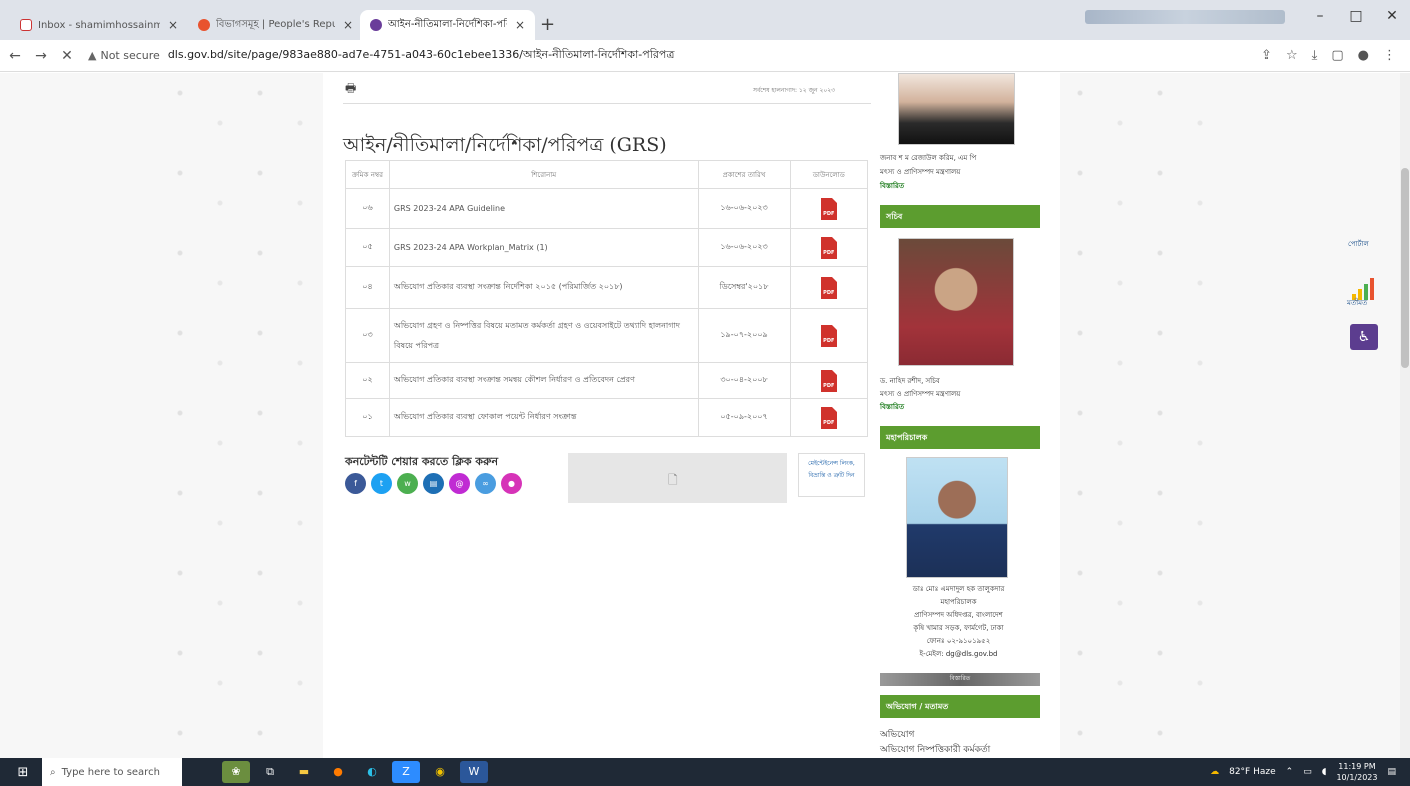 The image size is (1410, 786). What do you see at coordinates (355, 483) in the screenshot?
I see `facebook-icon: f` at bounding box center [355, 483].